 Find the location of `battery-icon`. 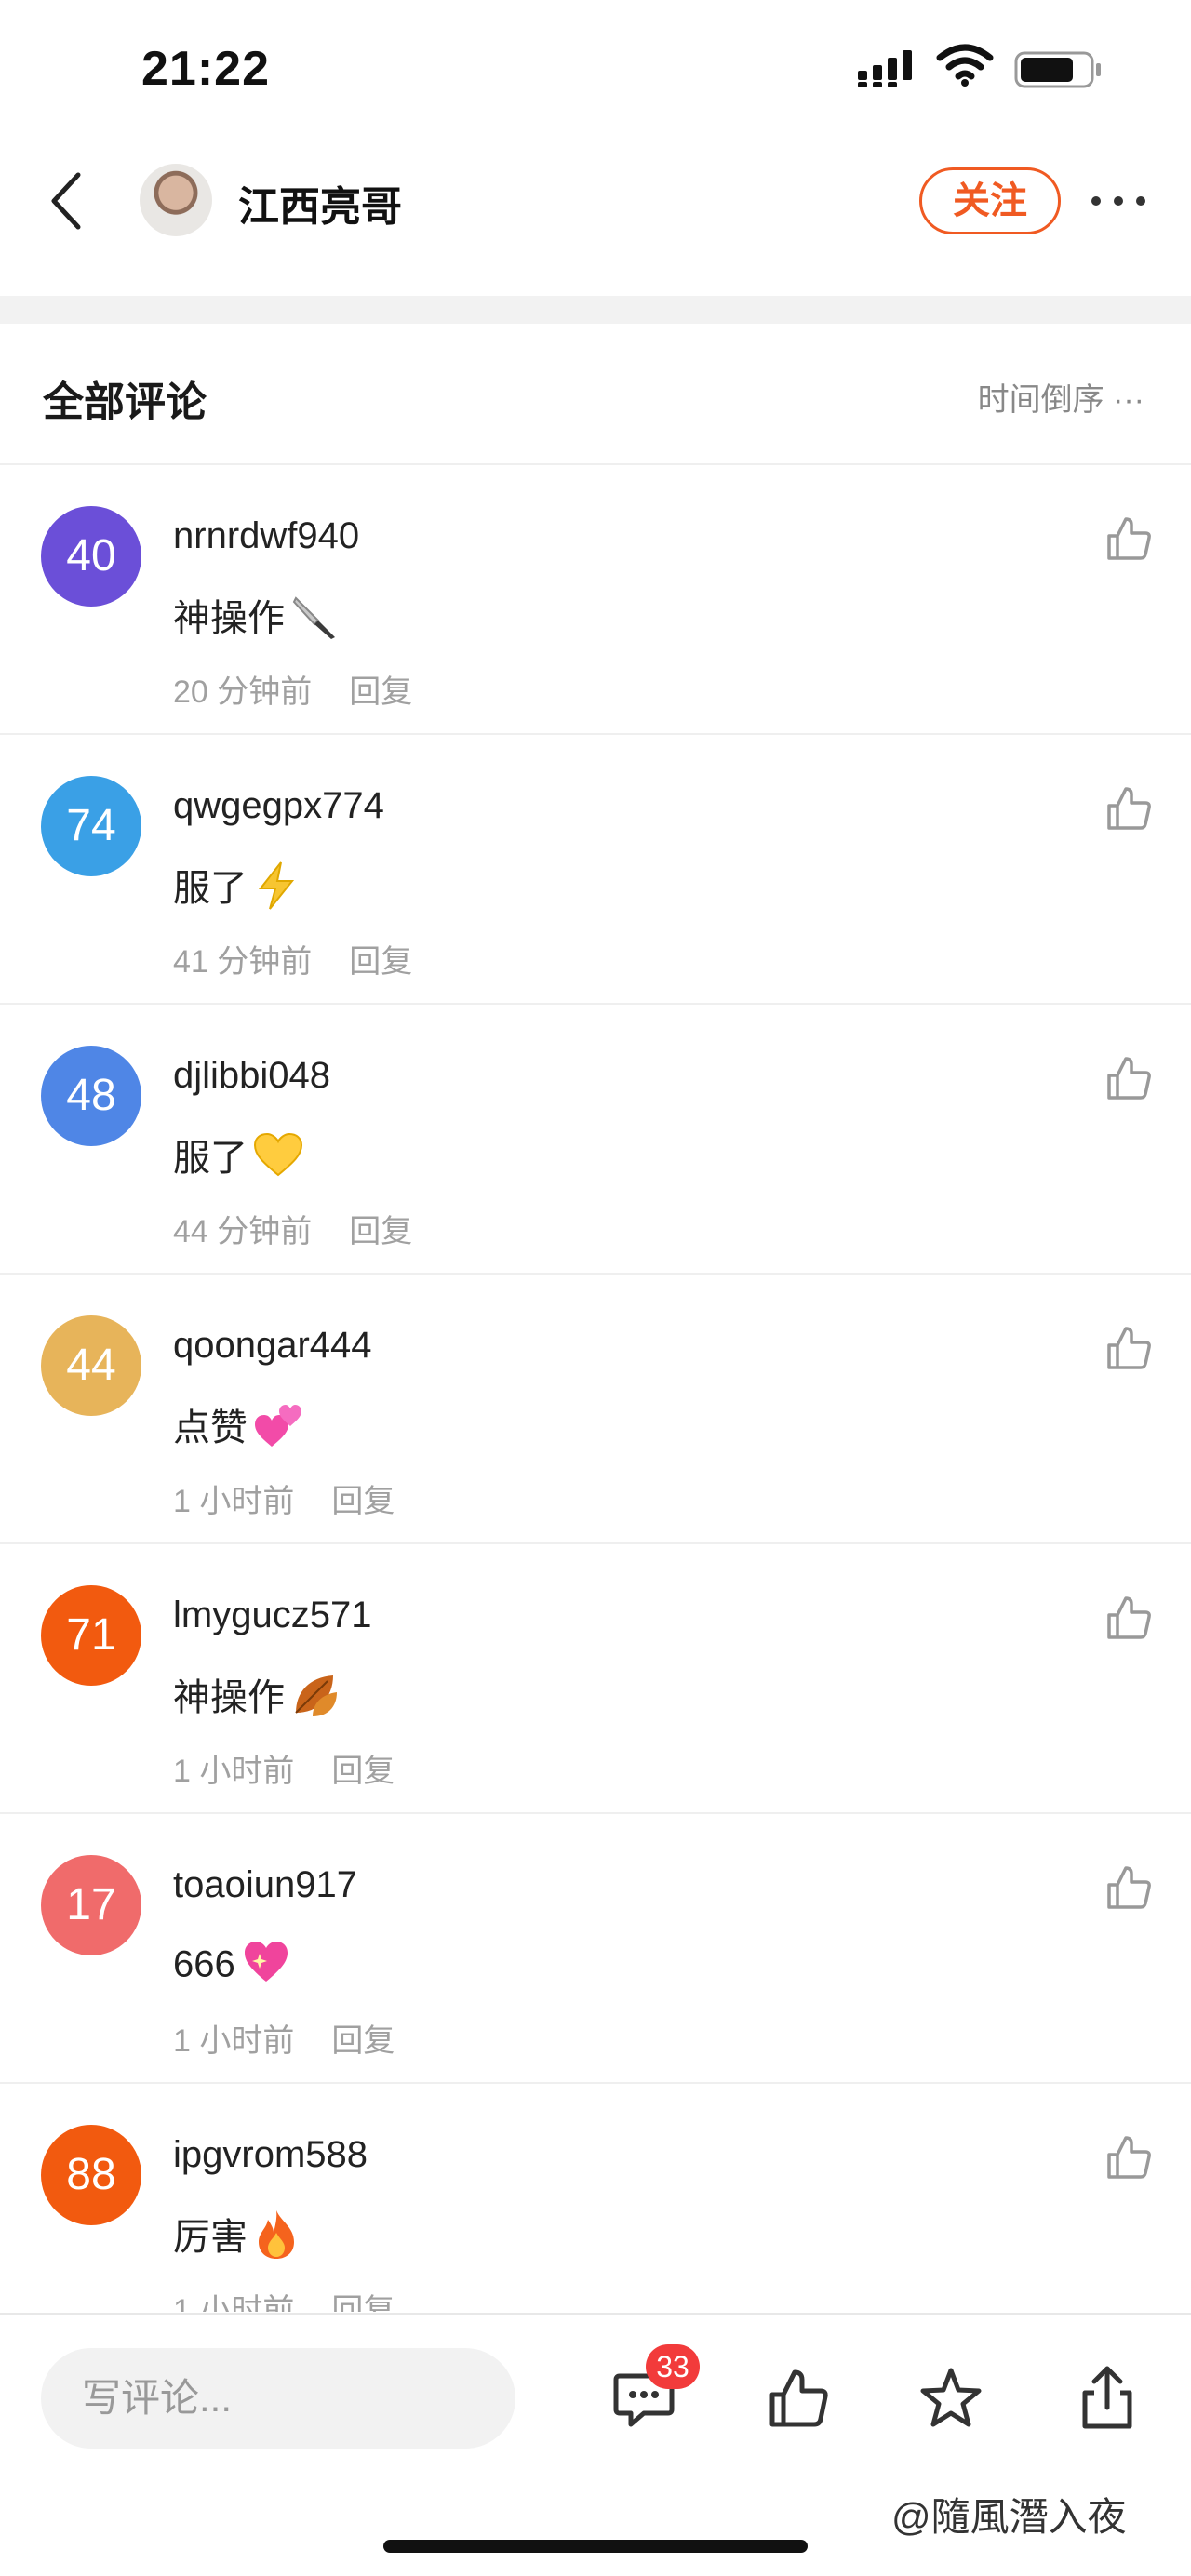

battery-icon is located at coordinates (1057, 69).